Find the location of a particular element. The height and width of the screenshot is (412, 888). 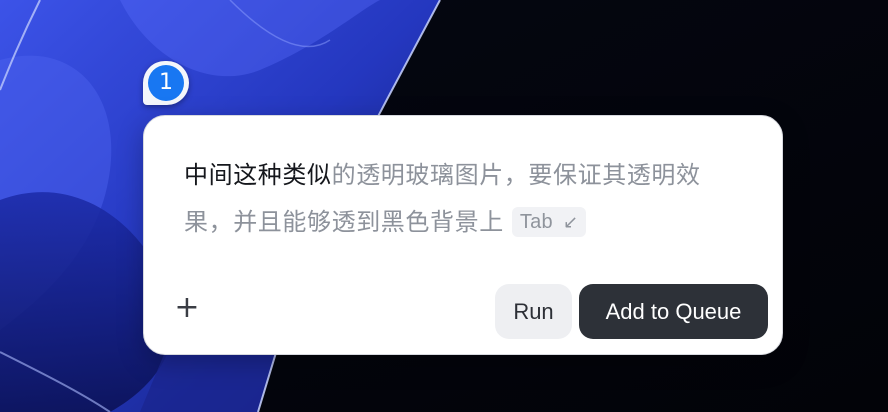

prompt-typed-text: 中间这种类似 is located at coordinates (258, 175).